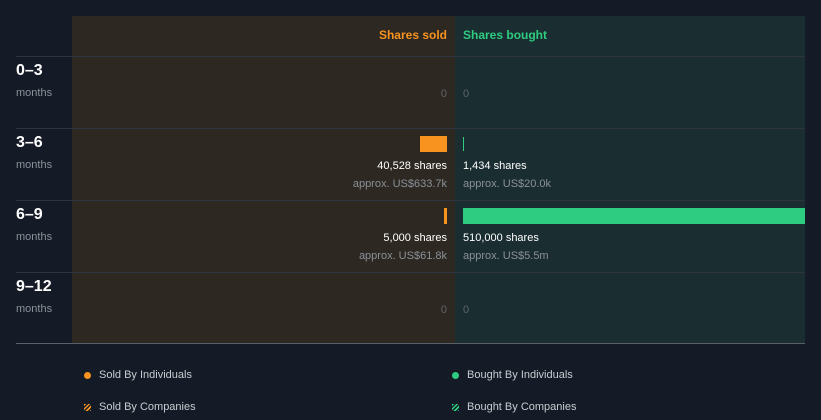  Describe the element at coordinates (29, 70) in the screenshot. I see `period-label: 0–3` at that location.